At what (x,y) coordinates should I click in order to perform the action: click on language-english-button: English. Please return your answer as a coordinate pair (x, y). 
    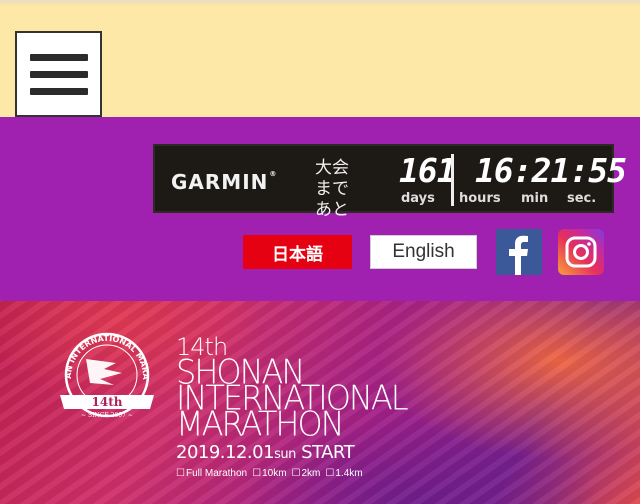
    Looking at the image, I should click on (423, 252).